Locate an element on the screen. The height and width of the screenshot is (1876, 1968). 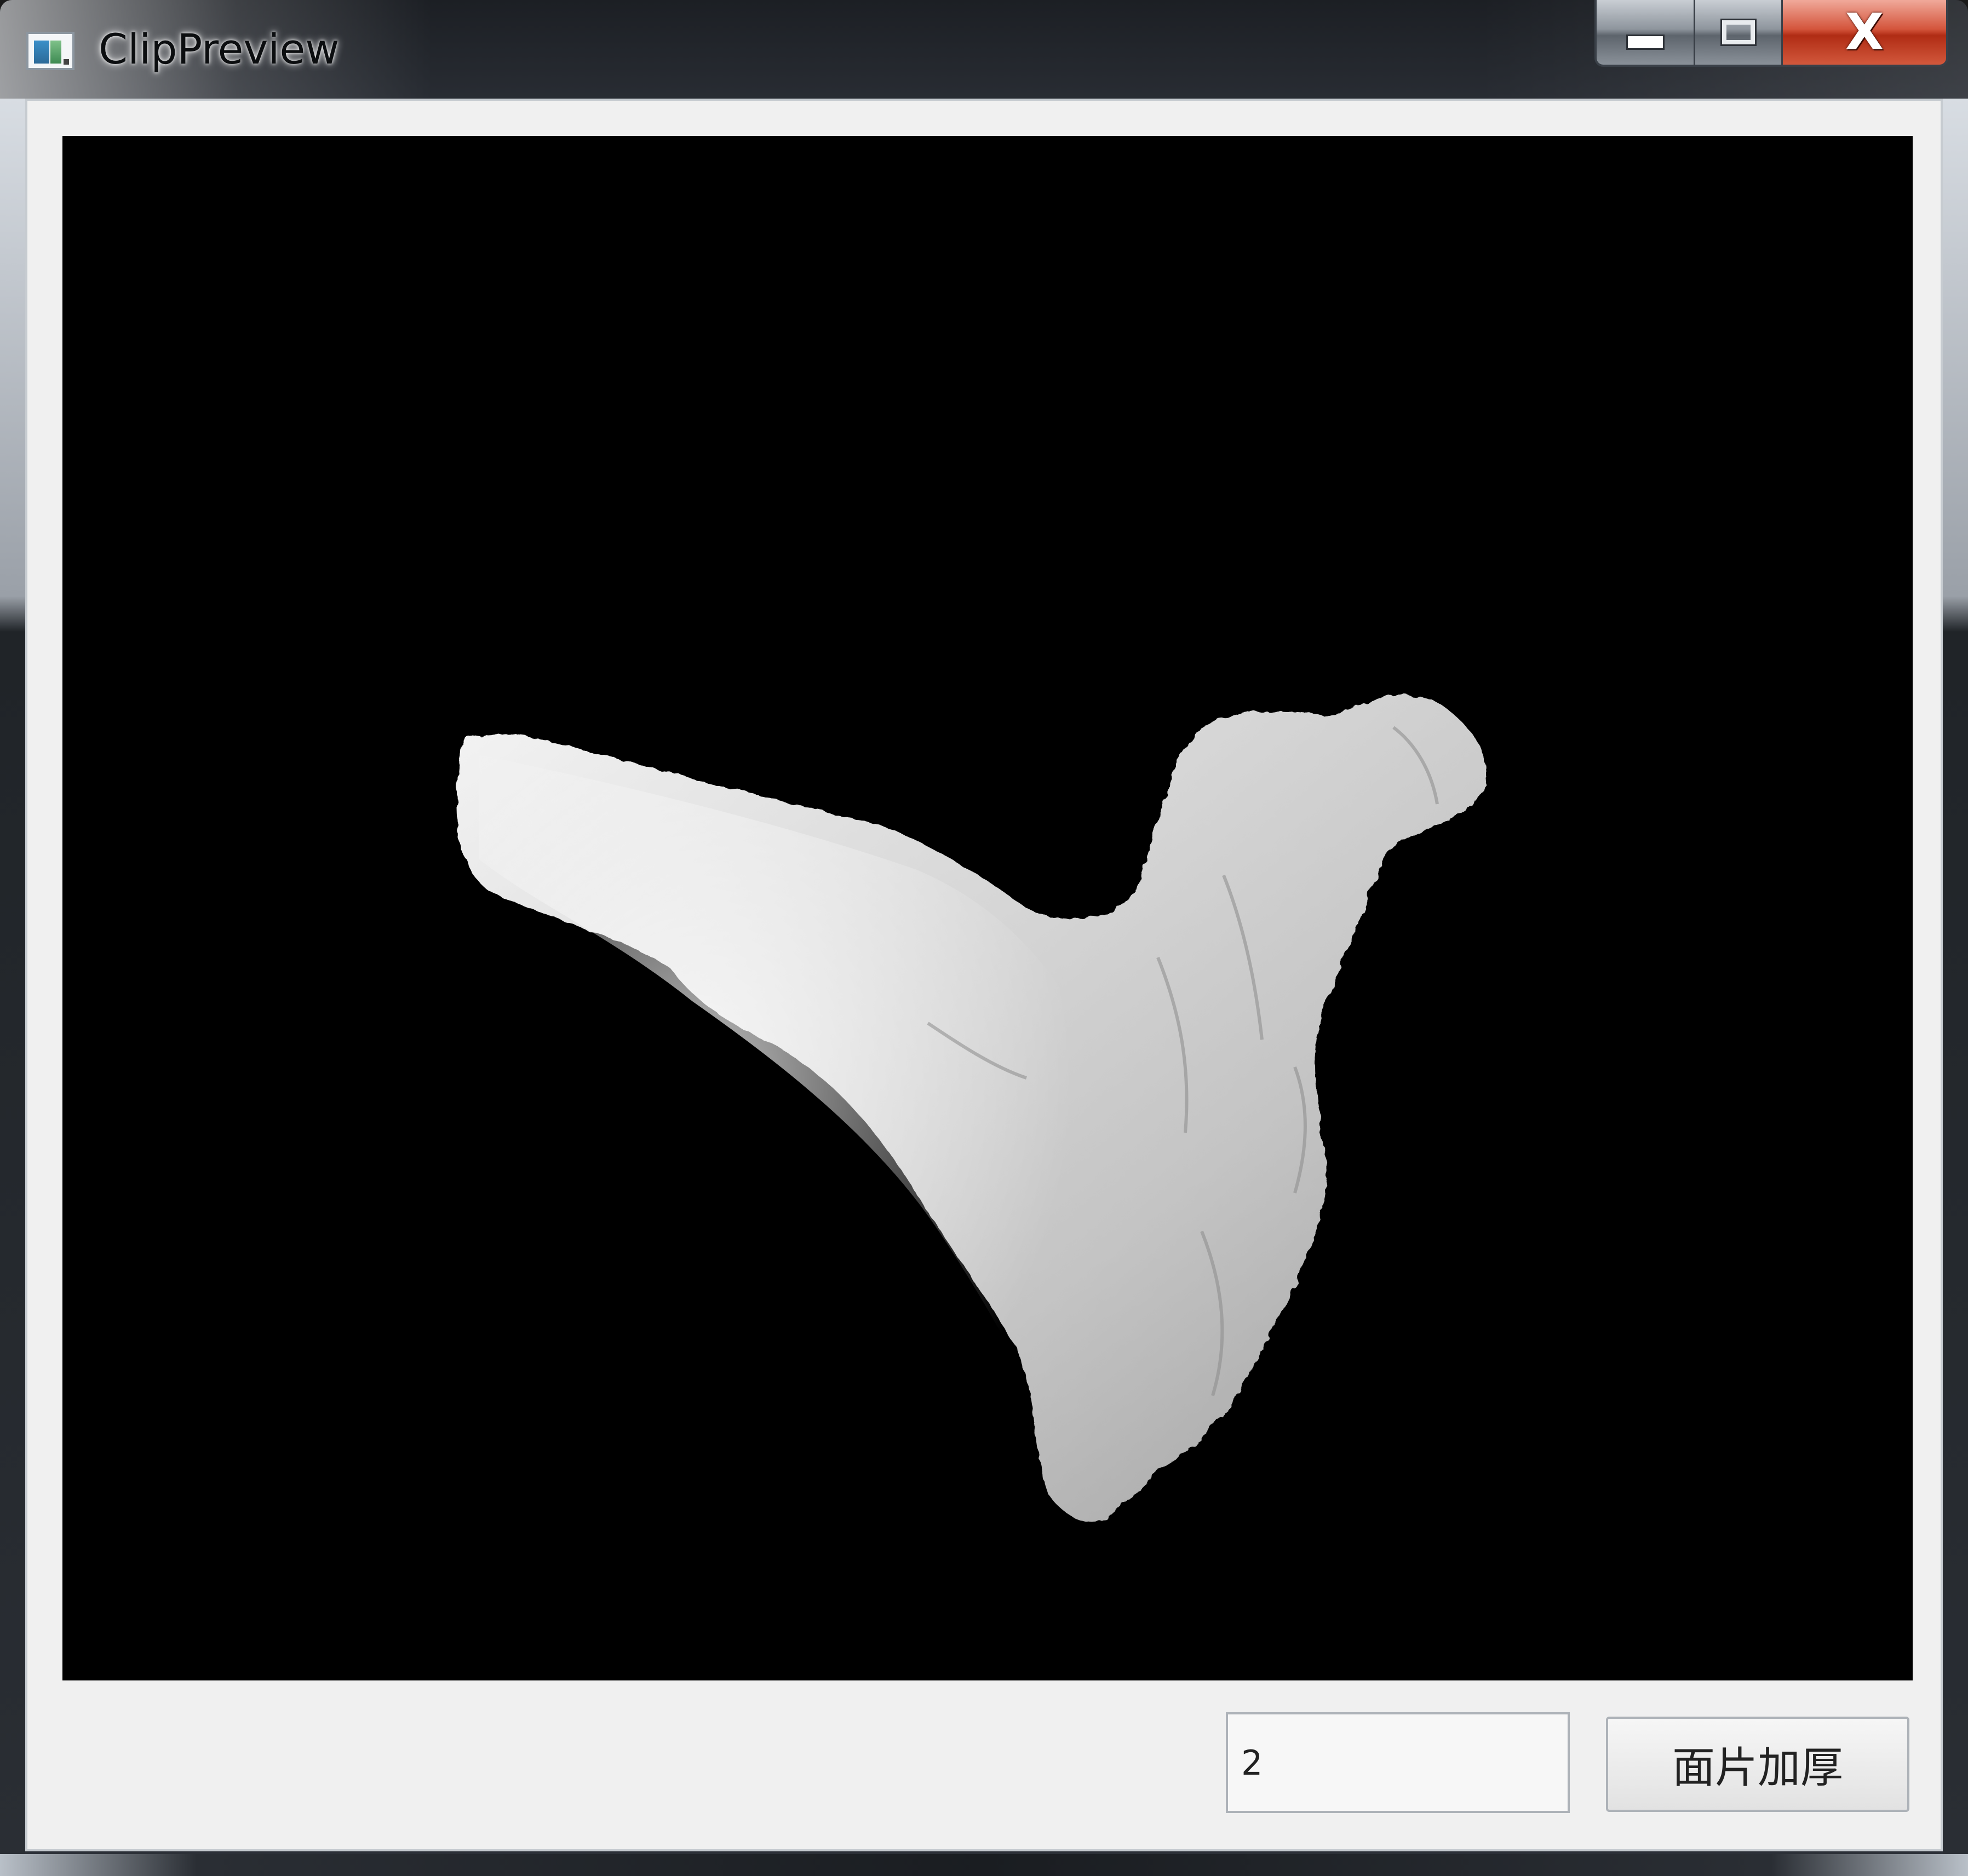
maximize-button is located at coordinates (1739, 32).